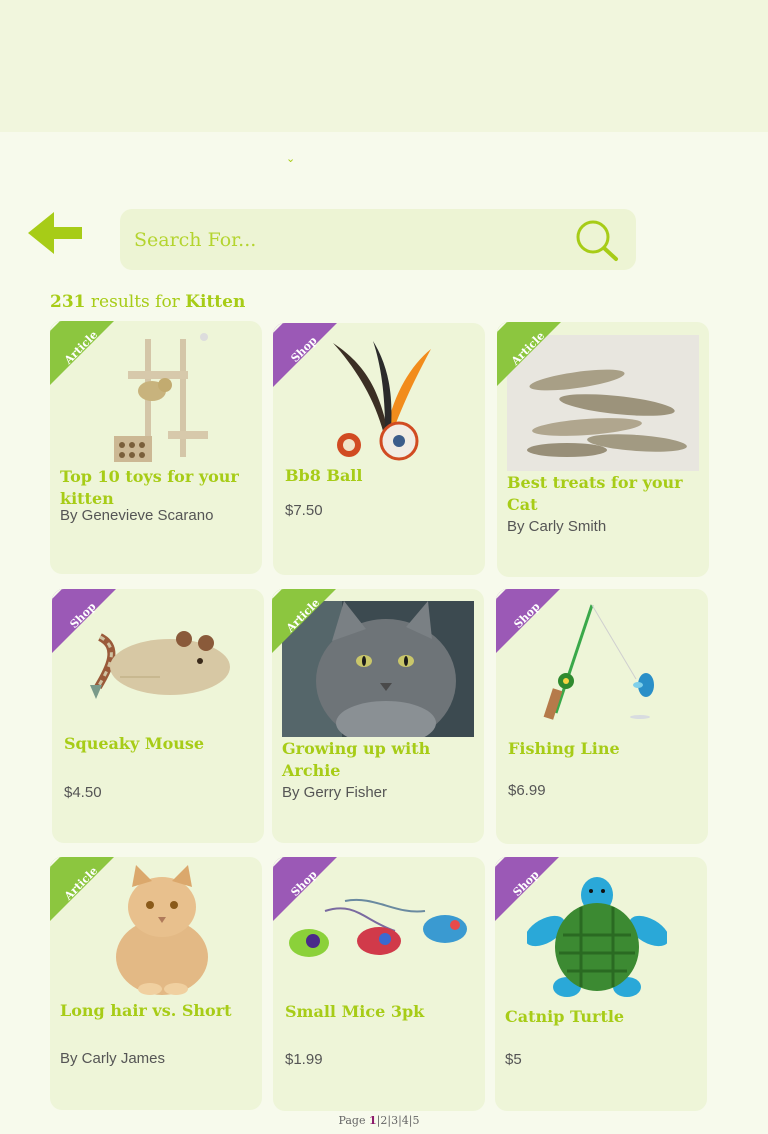 This screenshot has height=1134, width=768. Describe the element at coordinates (355, 1011) in the screenshot. I see `card-title-line: Small Mice 3pk` at that location.